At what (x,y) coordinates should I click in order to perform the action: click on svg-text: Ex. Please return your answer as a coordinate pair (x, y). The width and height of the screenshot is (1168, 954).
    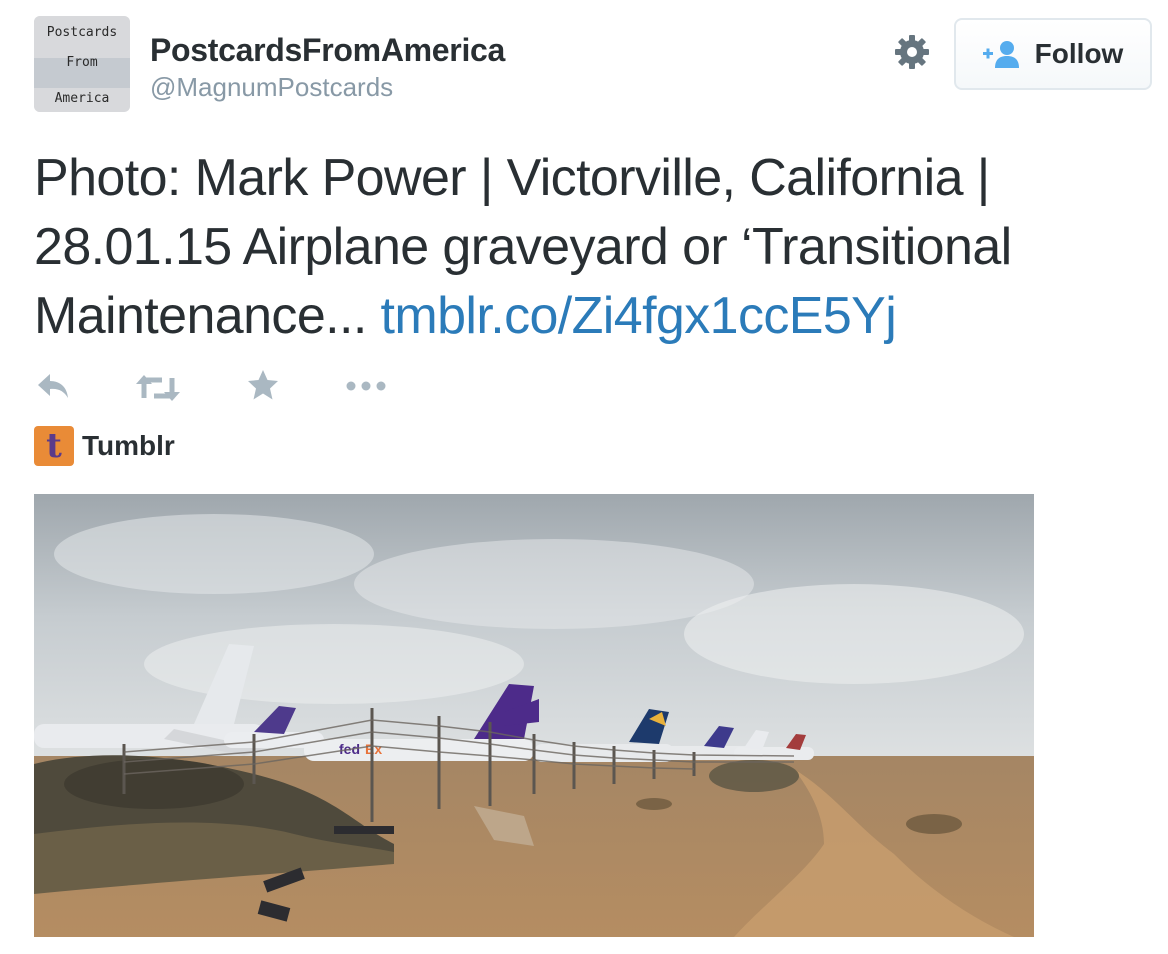
    Looking at the image, I should click on (373, 749).